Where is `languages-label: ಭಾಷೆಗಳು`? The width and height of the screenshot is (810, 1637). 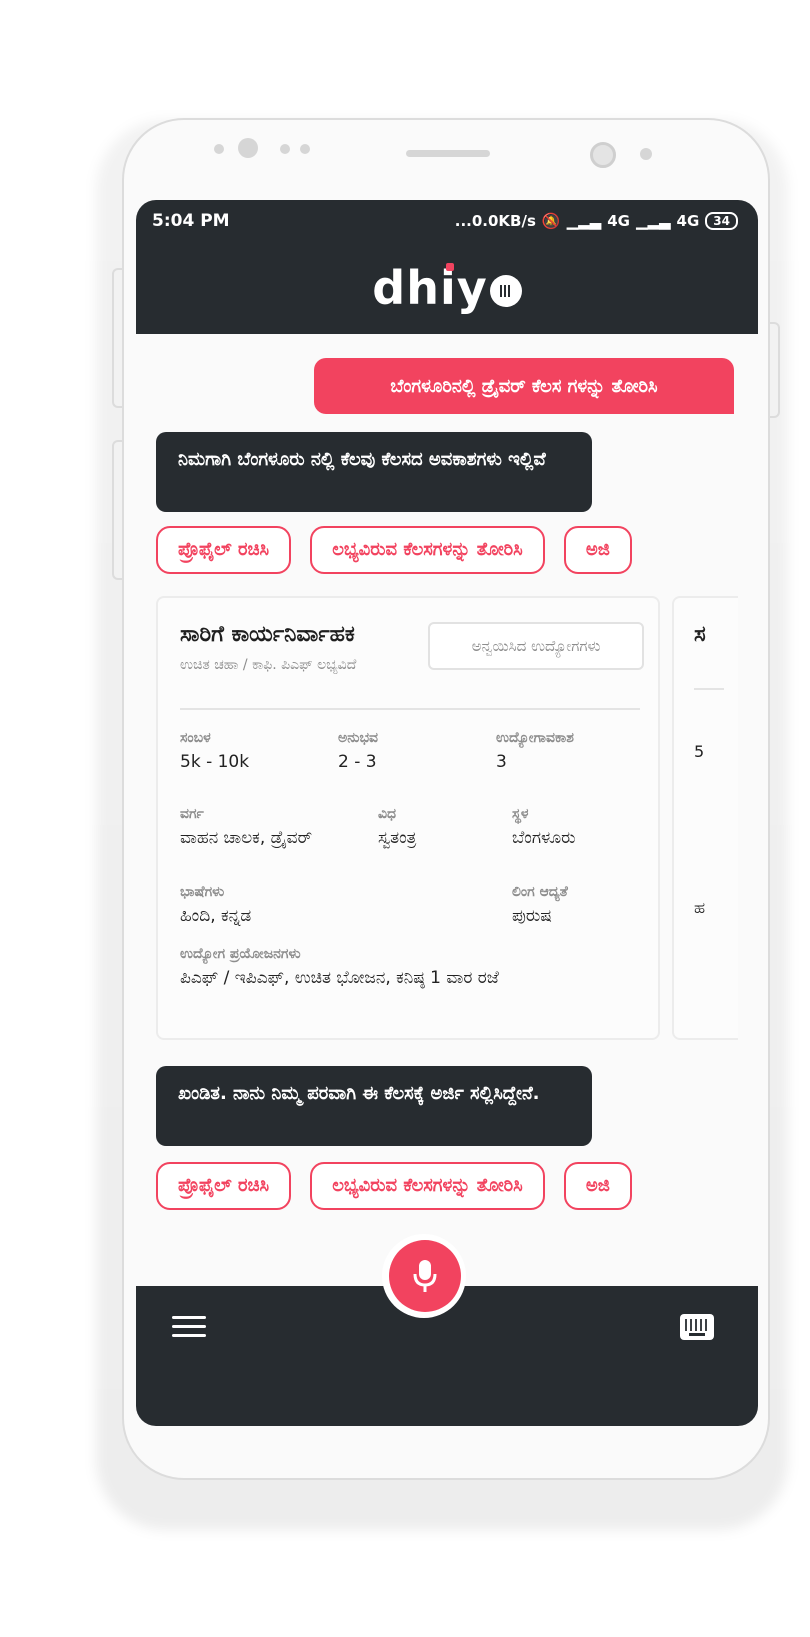
languages-label: ಭಾಷೆಗಳು is located at coordinates (202, 892).